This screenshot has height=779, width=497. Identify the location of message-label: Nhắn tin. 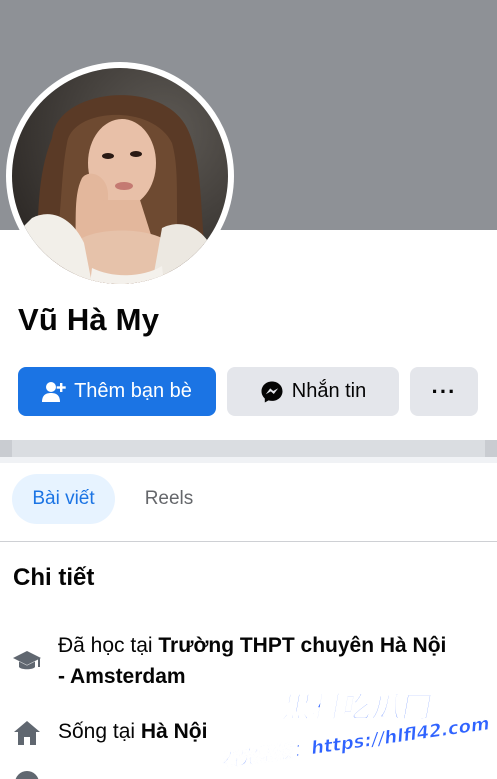
(329, 391).